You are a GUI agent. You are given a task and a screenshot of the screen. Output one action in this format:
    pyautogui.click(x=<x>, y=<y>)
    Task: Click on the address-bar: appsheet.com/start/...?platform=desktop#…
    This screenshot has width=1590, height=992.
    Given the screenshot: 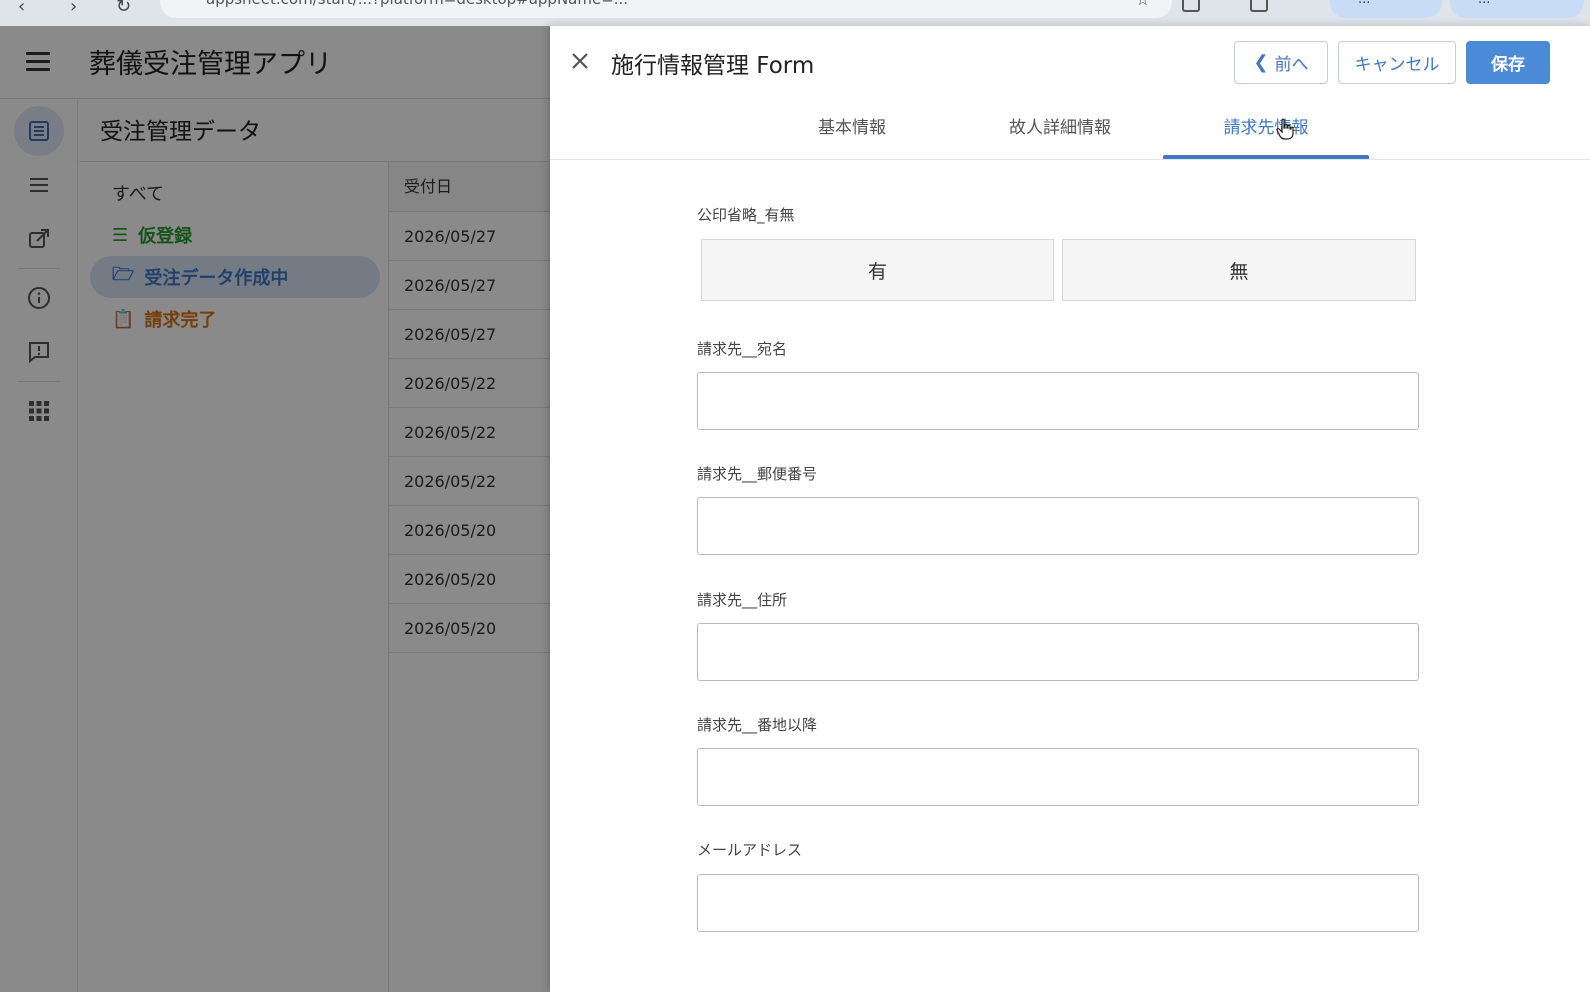 What is the action you would take?
    pyautogui.click(x=666, y=9)
    